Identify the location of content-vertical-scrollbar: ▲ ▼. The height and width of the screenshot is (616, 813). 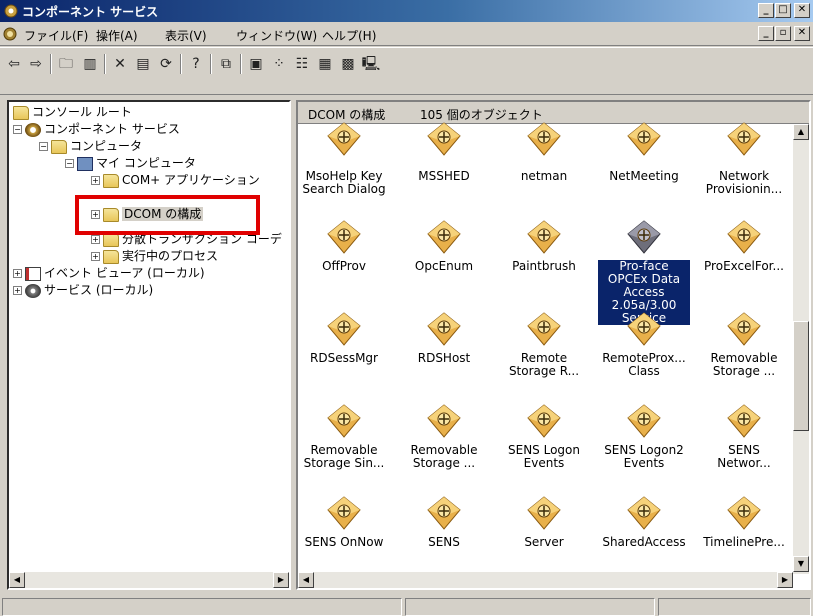
(801, 349).